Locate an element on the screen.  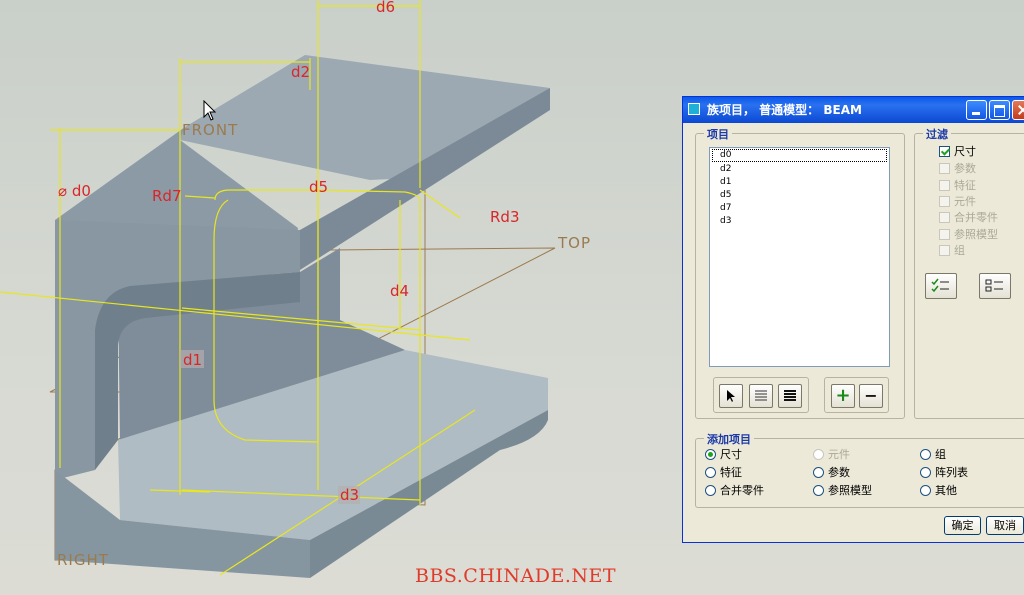
add-merged-part-radio: 合并零件 is located at coordinates (734, 491).